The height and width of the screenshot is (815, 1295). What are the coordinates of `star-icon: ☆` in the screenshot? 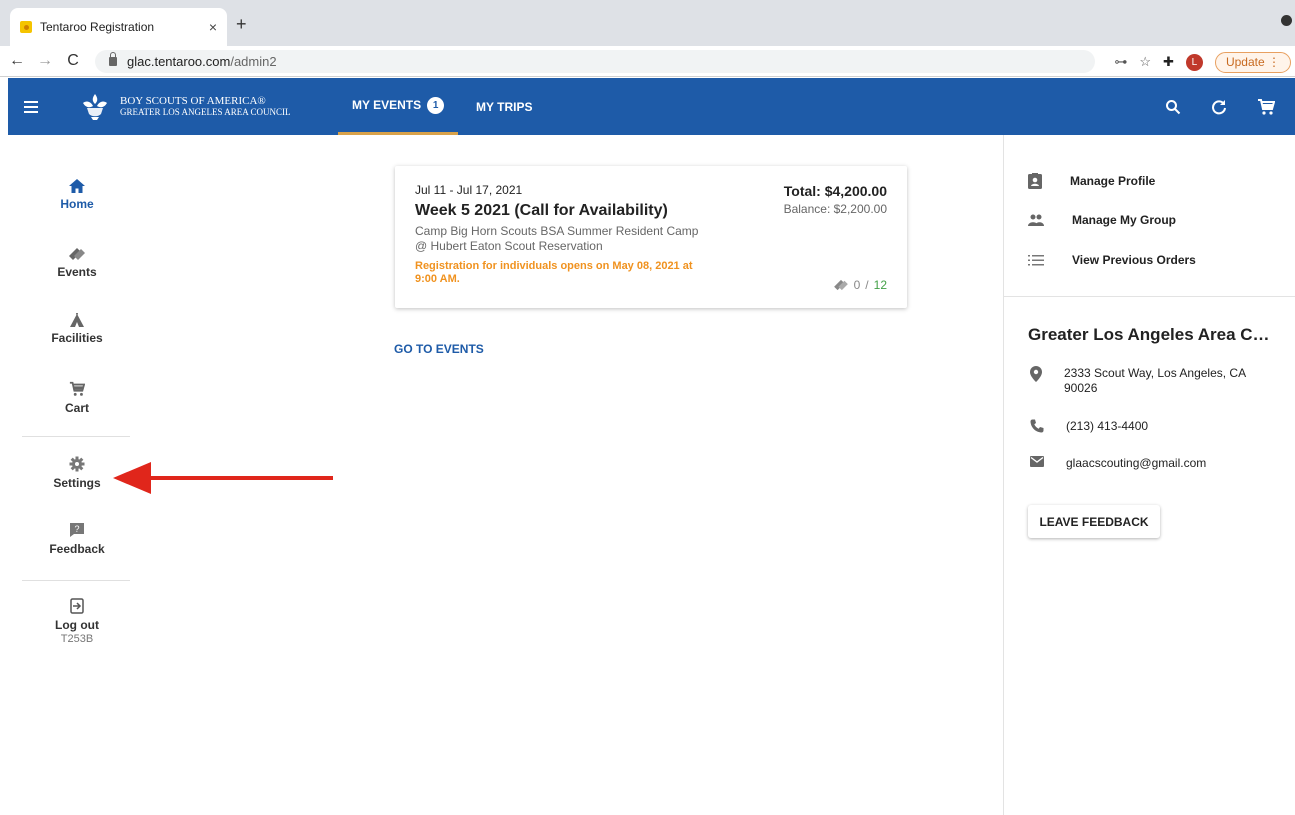 It's located at (1145, 62).